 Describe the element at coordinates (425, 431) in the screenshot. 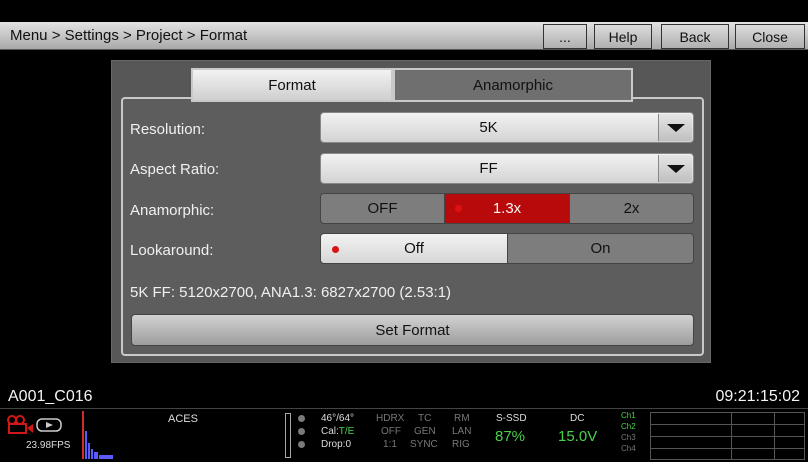

I see `tc-gen: GEN` at that location.